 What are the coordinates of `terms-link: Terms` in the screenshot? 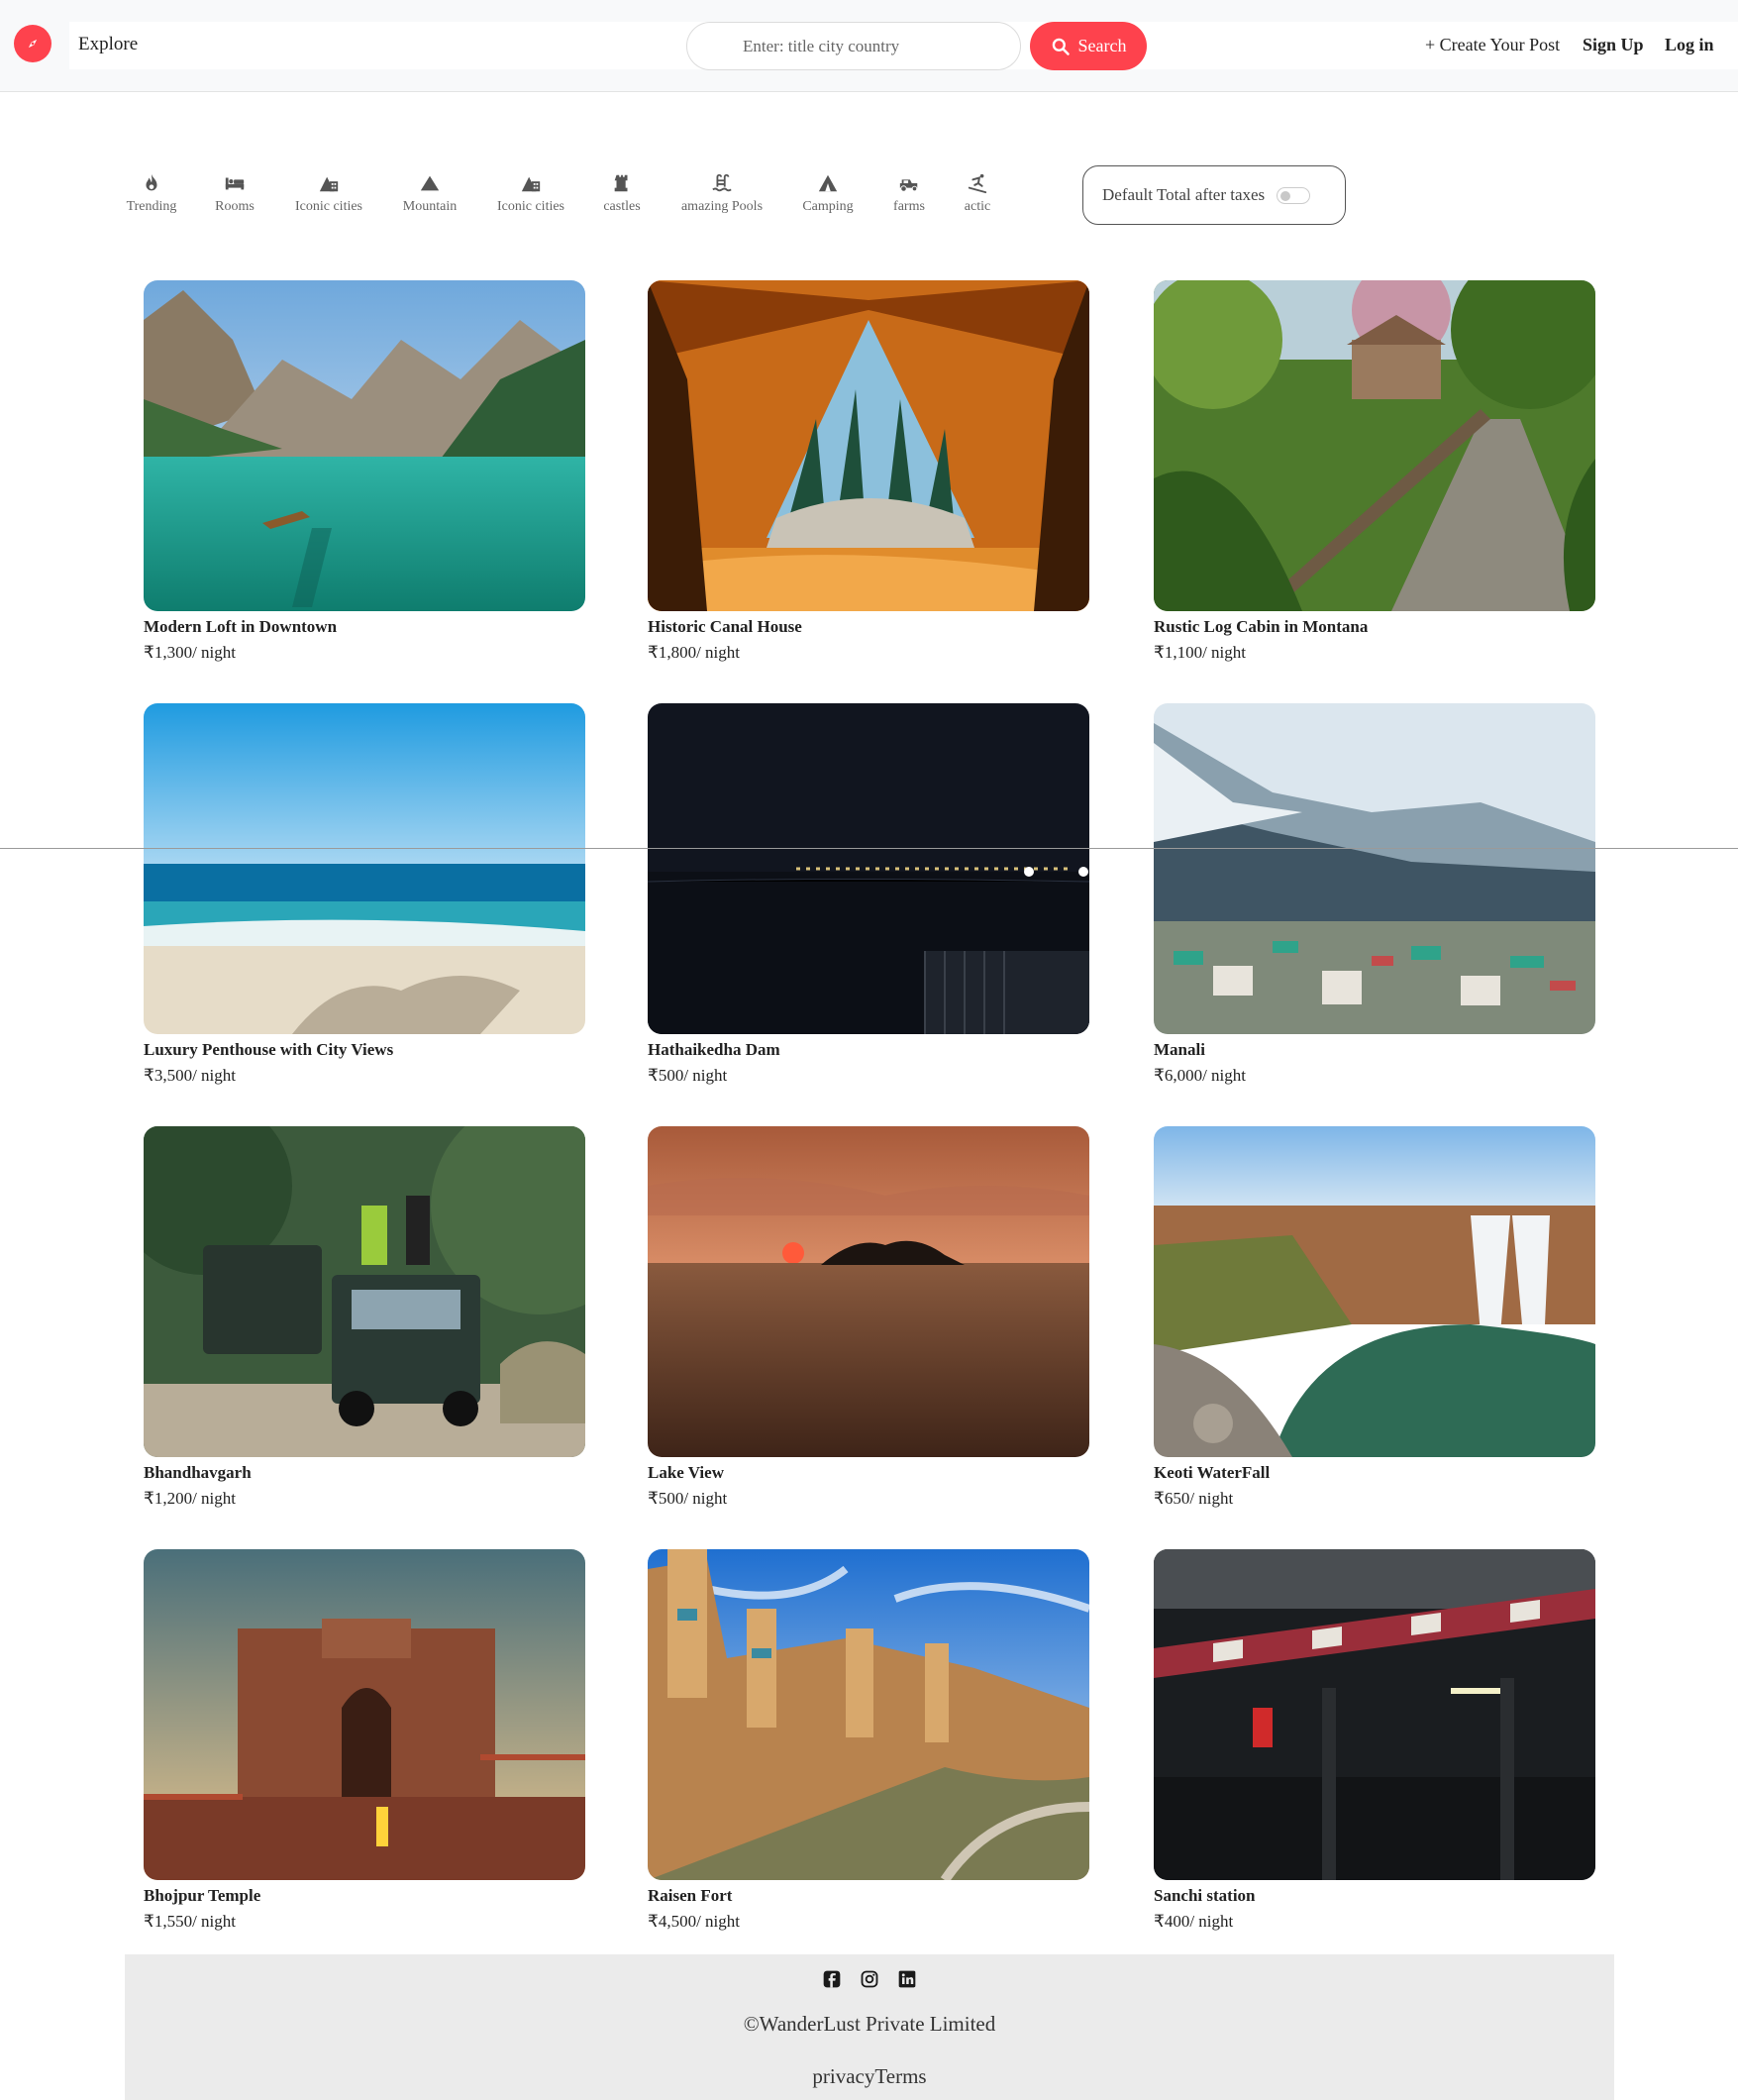 It's located at (900, 2076).